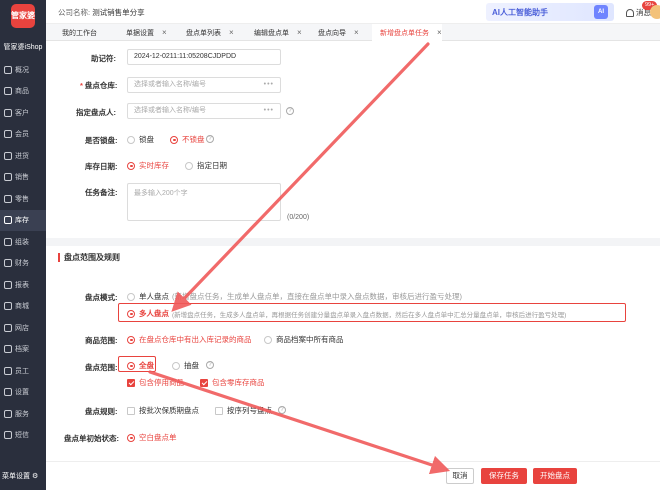 This screenshot has width=660, height=490. I want to click on tab-label: 我的工作台, so click(79, 33).